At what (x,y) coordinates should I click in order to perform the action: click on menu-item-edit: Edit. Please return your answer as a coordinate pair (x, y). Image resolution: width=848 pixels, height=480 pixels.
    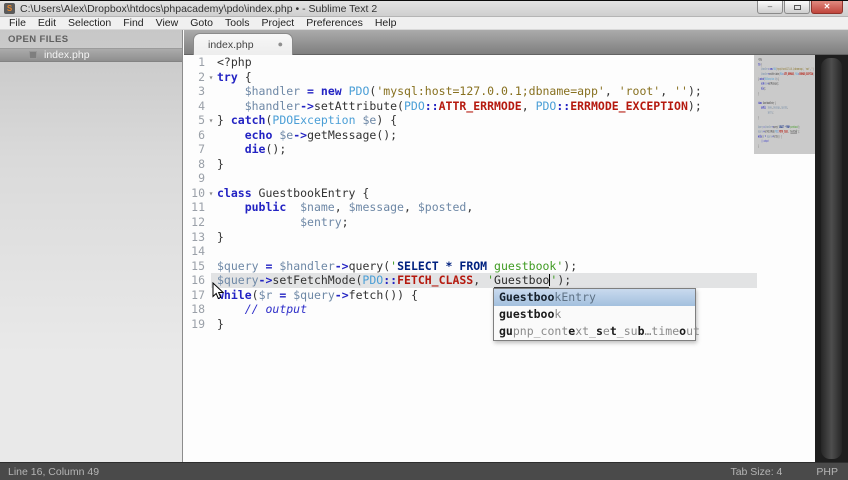
    Looking at the image, I should click on (47, 23).